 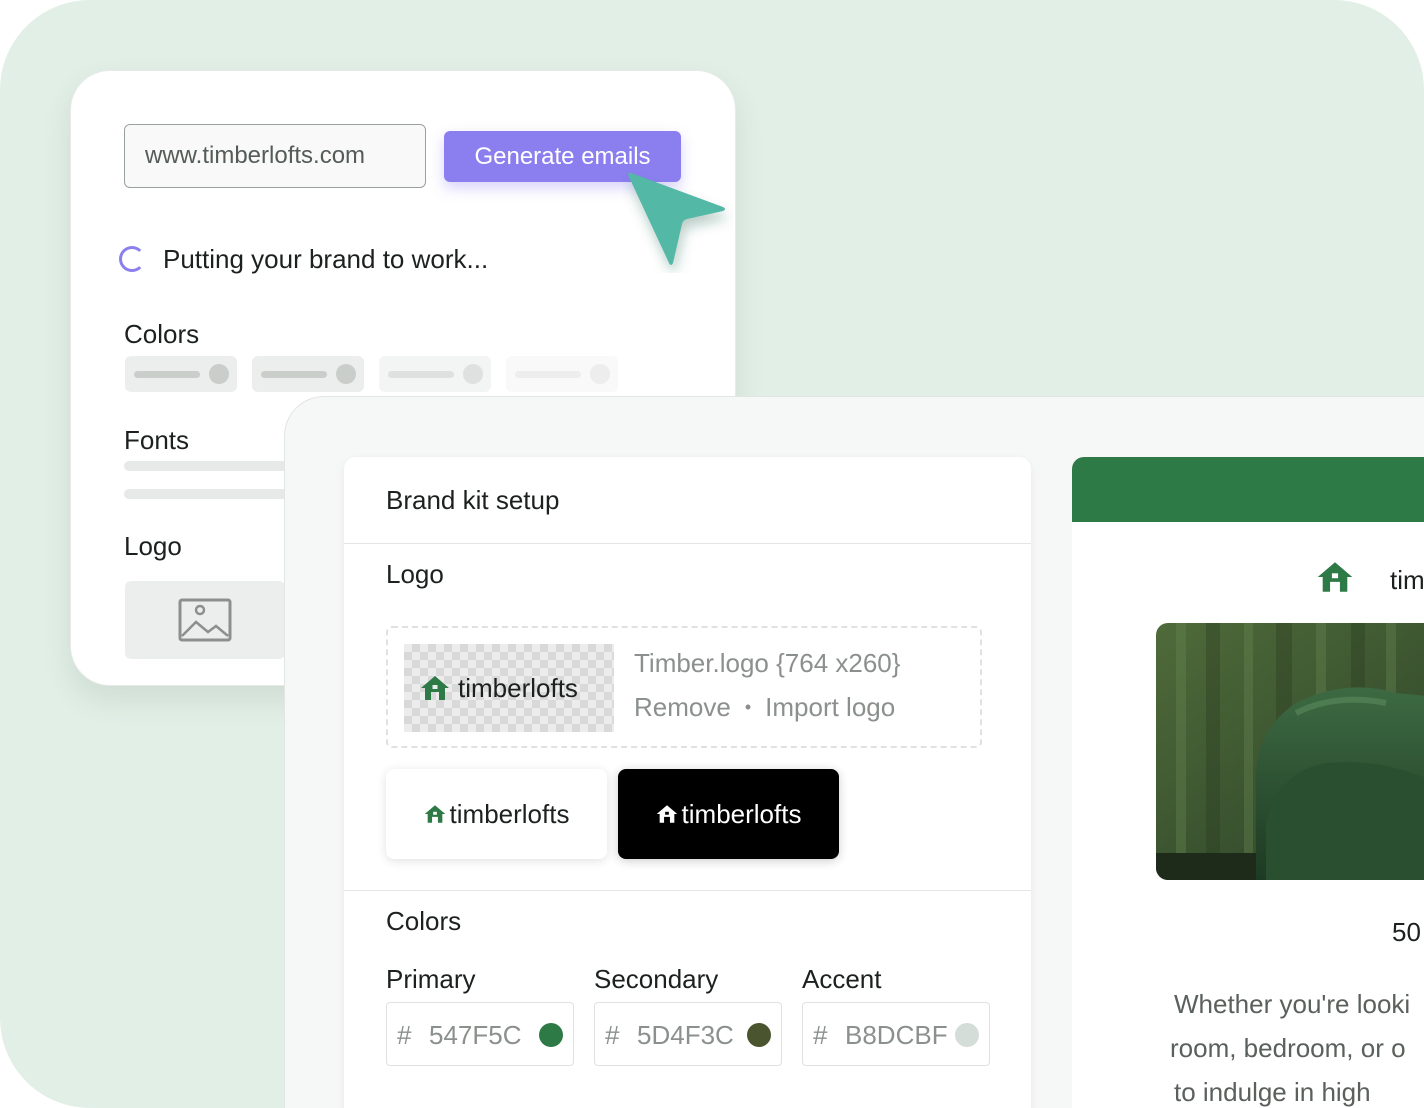 I want to click on remove-logo-link: Remove, so click(x=682, y=707).